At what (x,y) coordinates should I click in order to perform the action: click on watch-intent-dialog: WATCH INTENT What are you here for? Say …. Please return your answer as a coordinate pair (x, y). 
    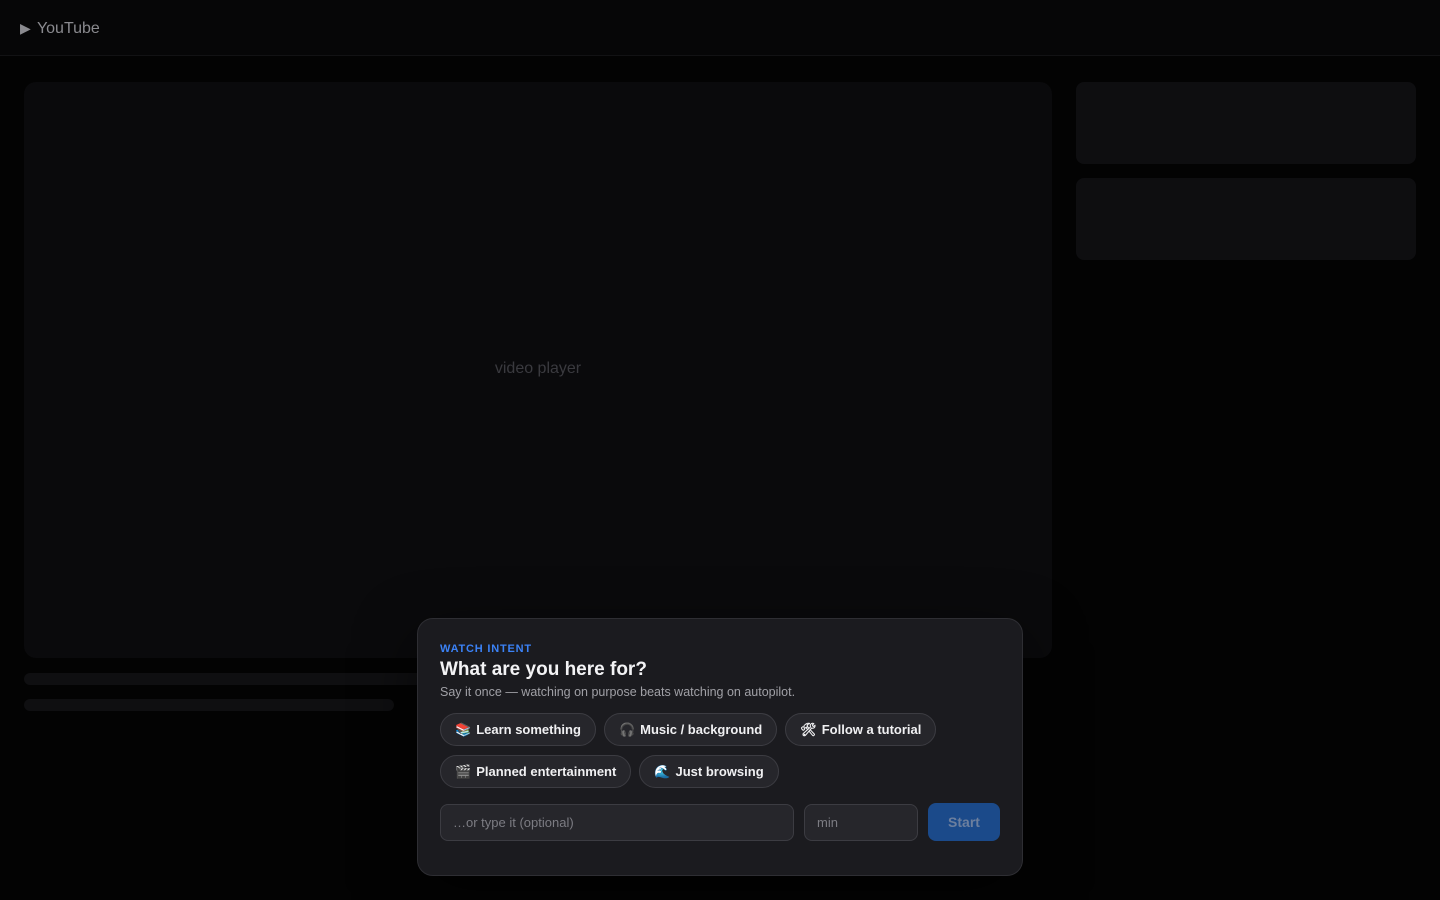
    Looking at the image, I should click on (720, 747).